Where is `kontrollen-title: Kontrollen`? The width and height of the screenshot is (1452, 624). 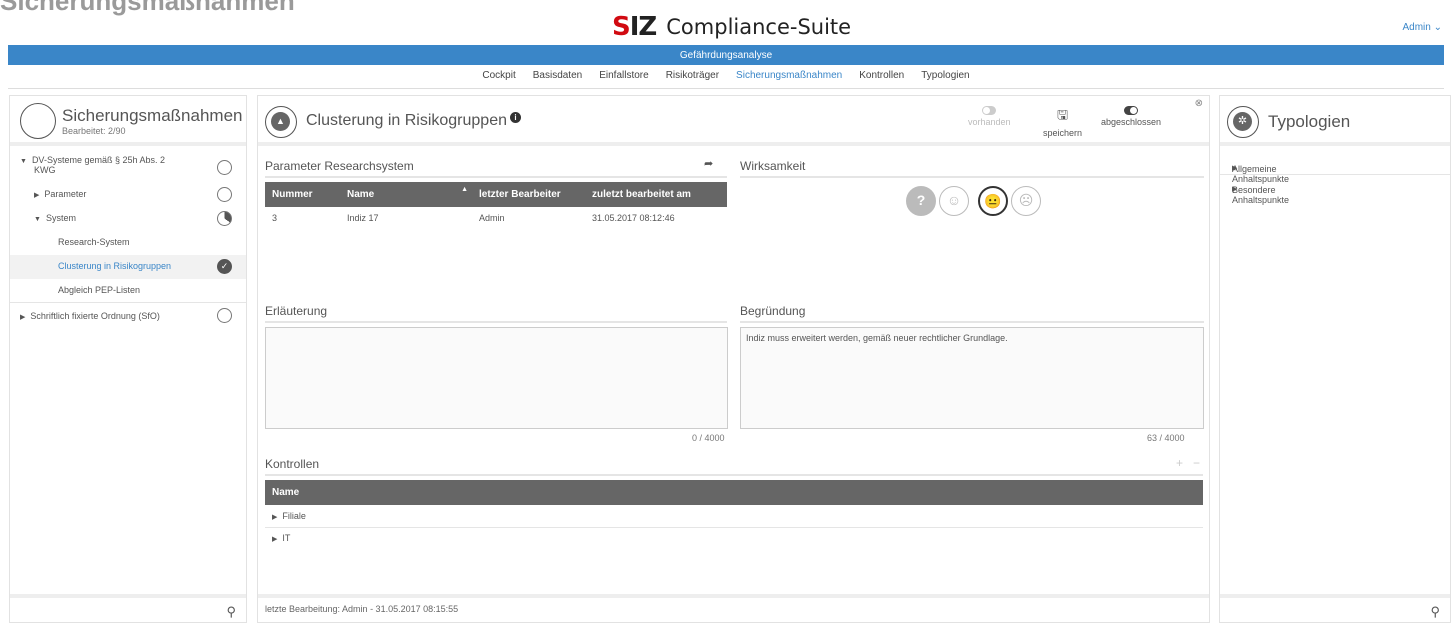 kontrollen-title: Kontrollen is located at coordinates (292, 464).